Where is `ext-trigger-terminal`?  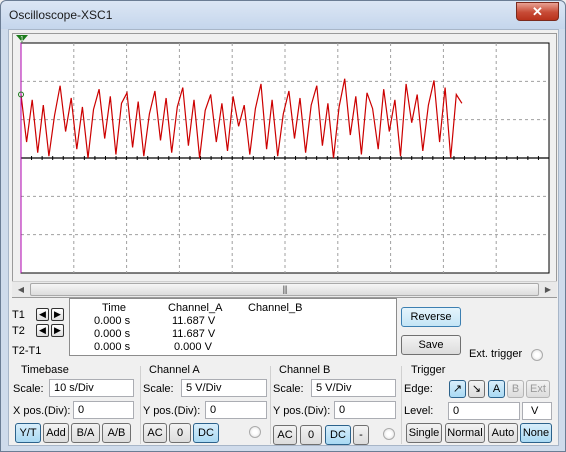
ext-trigger-terminal is located at coordinates (537, 355).